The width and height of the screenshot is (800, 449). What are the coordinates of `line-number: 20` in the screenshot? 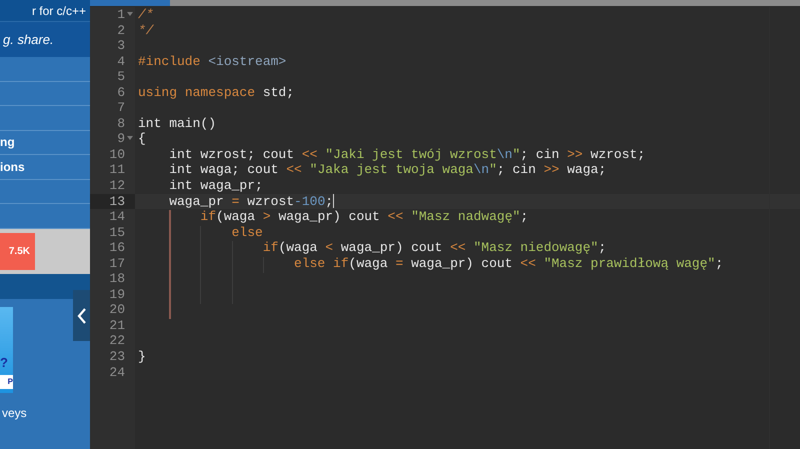 It's located at (117, 310).